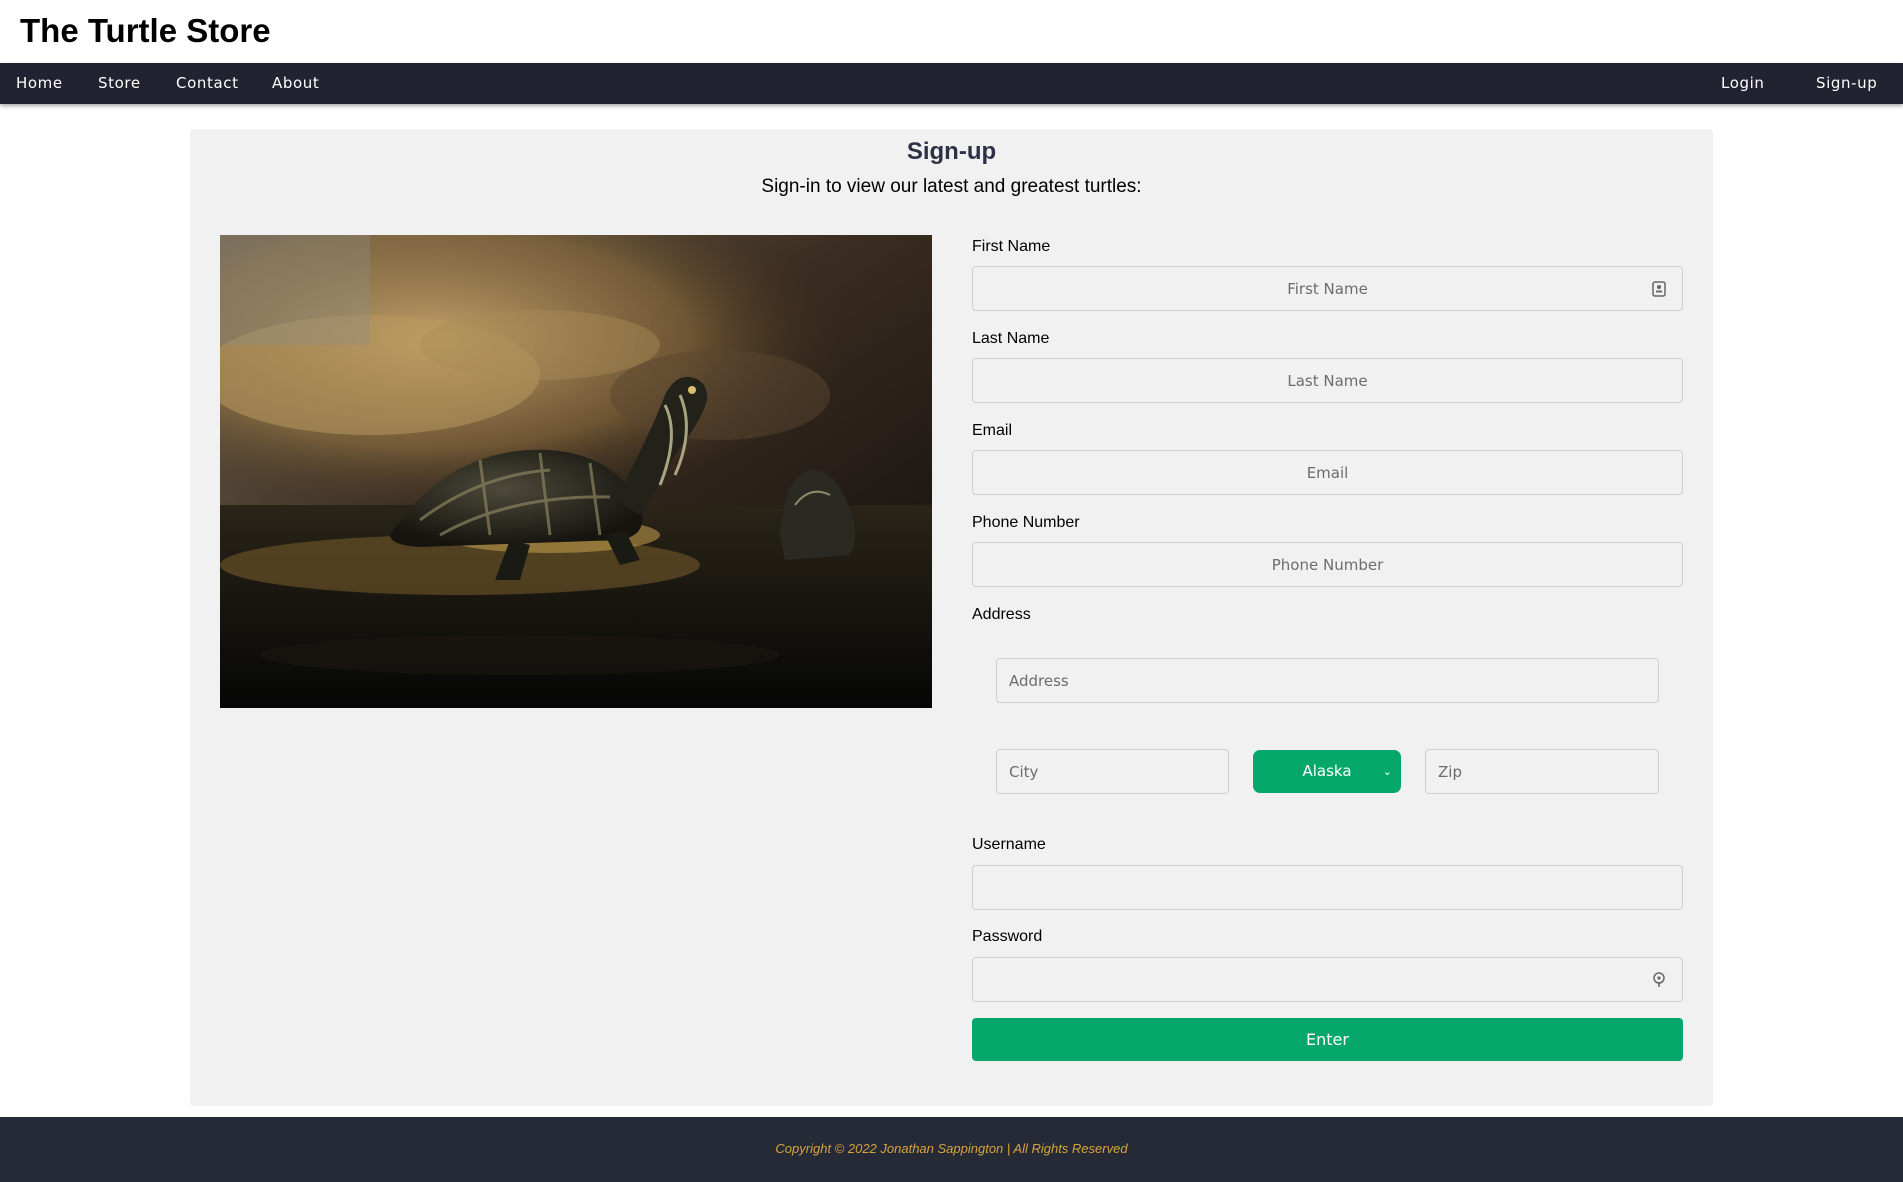 This screenshot has width=1903, height=1182. What do you see at coordinates (1327, 979) in the screenshot?
I see `password-input` at bounding box center [1327, 979].